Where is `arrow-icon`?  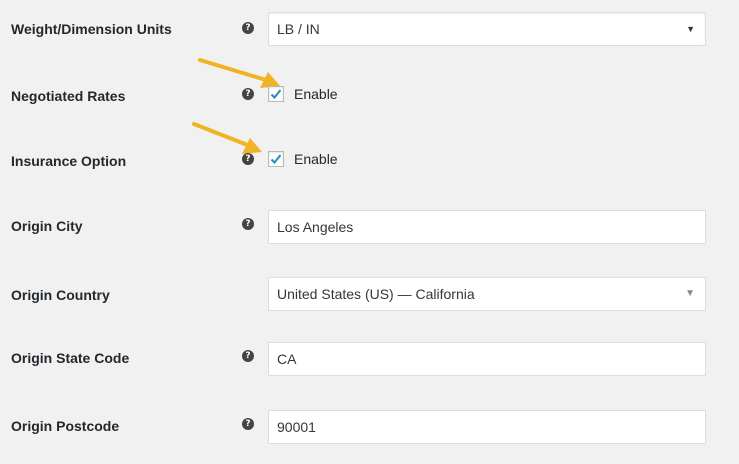 arrow-icon is located at coordinates (227, 138).